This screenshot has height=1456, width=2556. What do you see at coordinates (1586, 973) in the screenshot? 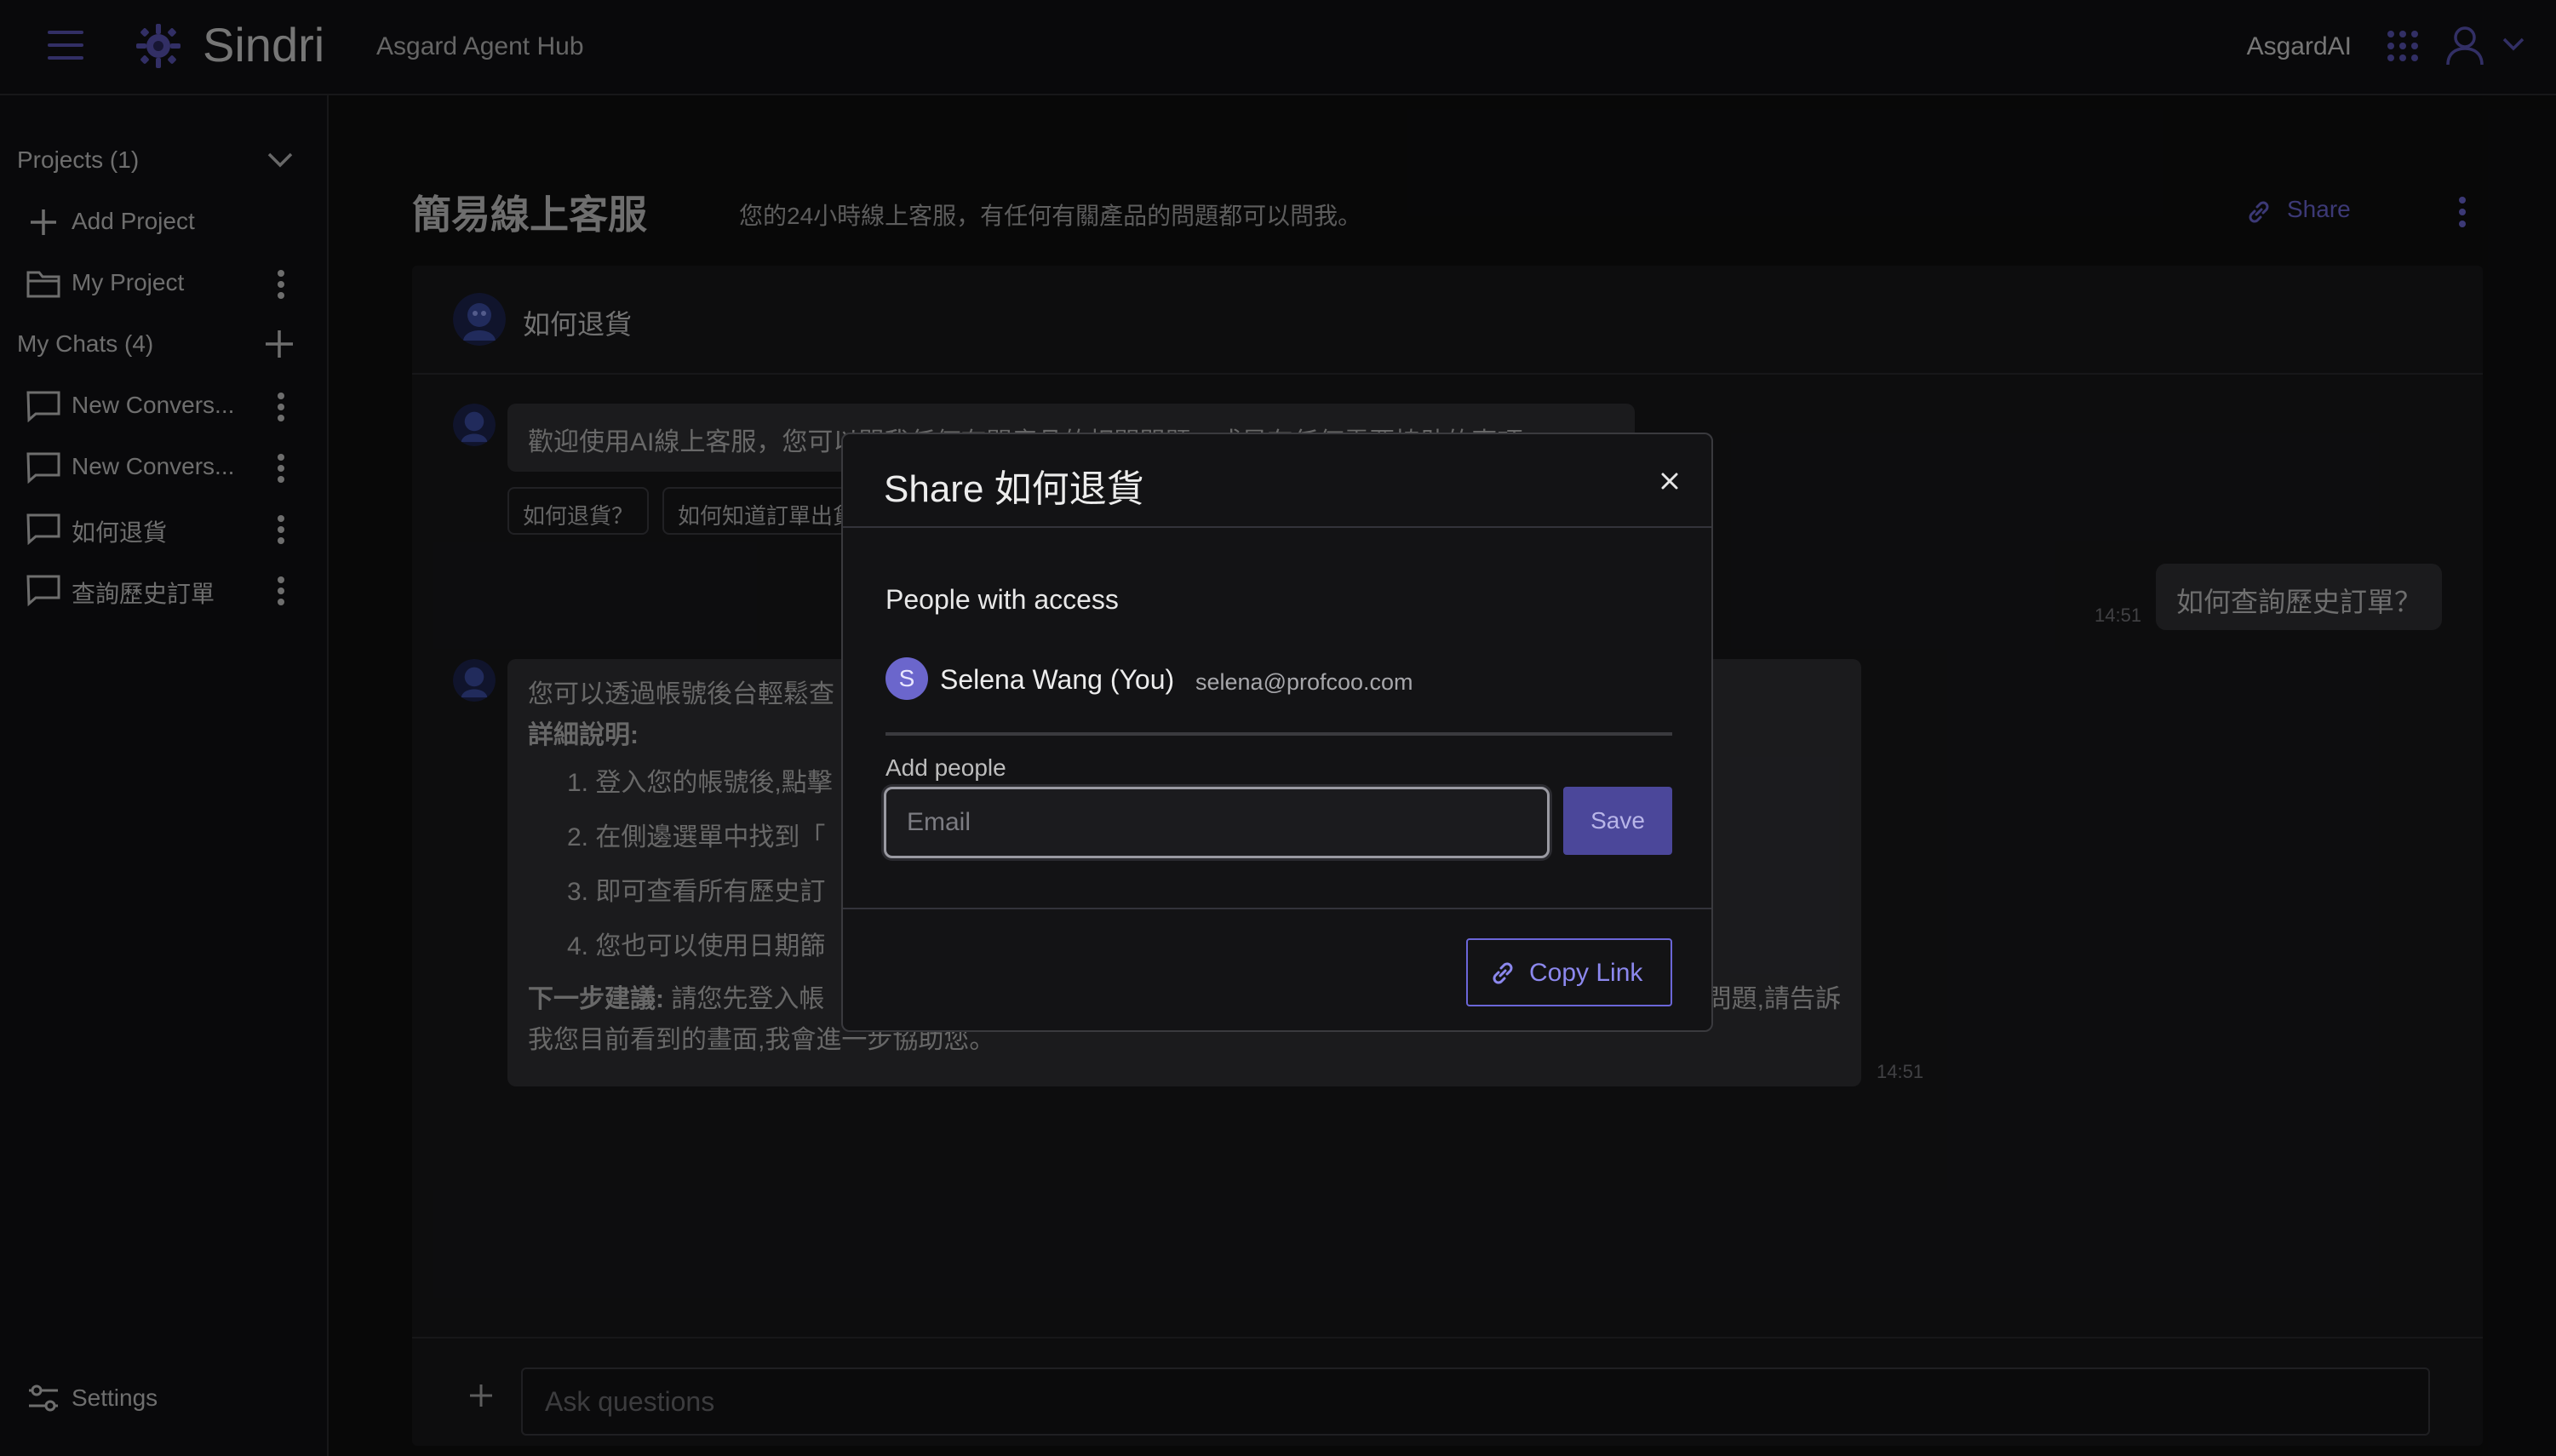
I see `copy-link-label: Copy Link` at bounding box center [1586, 973].